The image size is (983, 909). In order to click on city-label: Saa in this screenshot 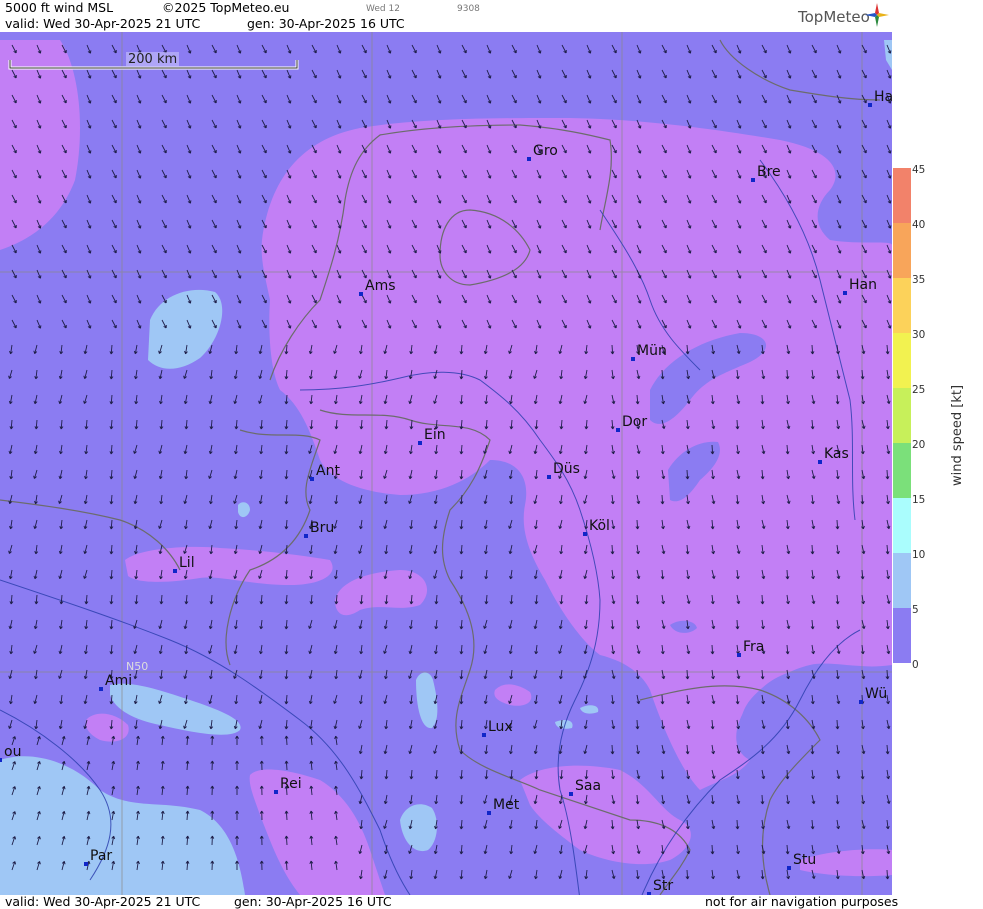, I will do `click(588, 786)`.